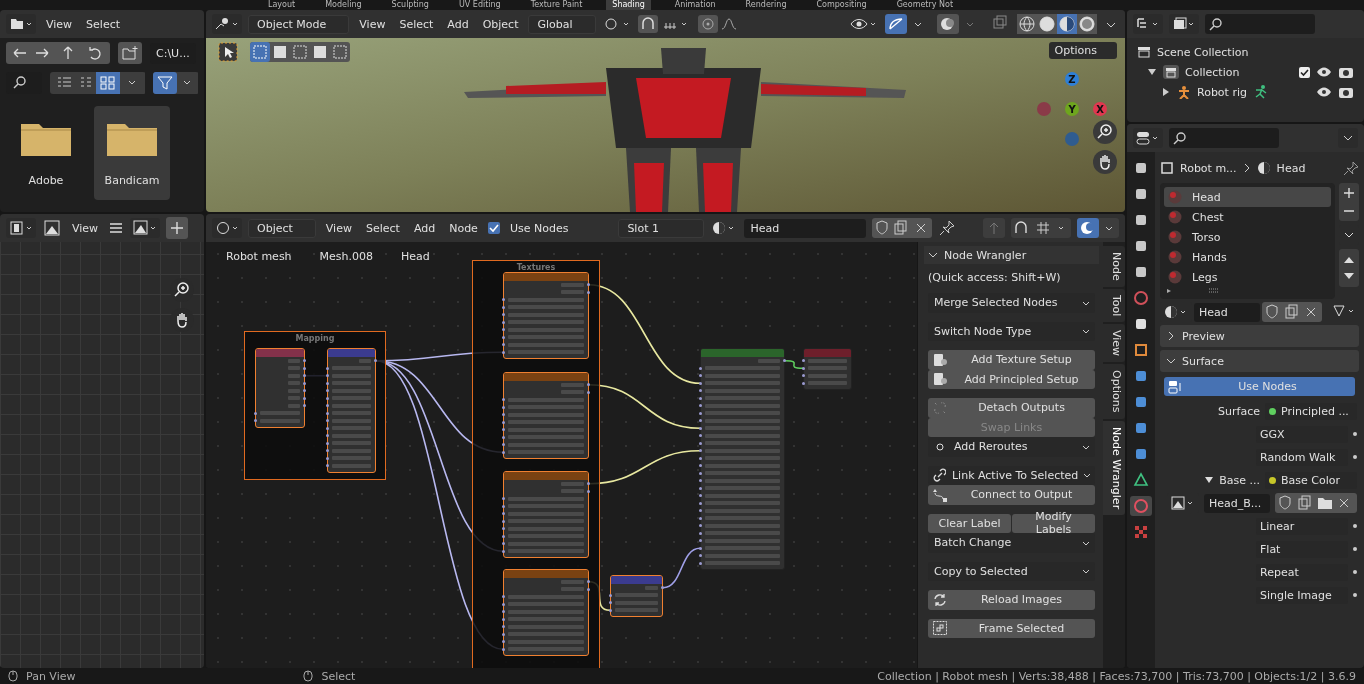 This screenshot has width=1364, height=684. Describe the element at coordinates (228, 52) in the screenshot. I see `select-tool-icon` at that location.